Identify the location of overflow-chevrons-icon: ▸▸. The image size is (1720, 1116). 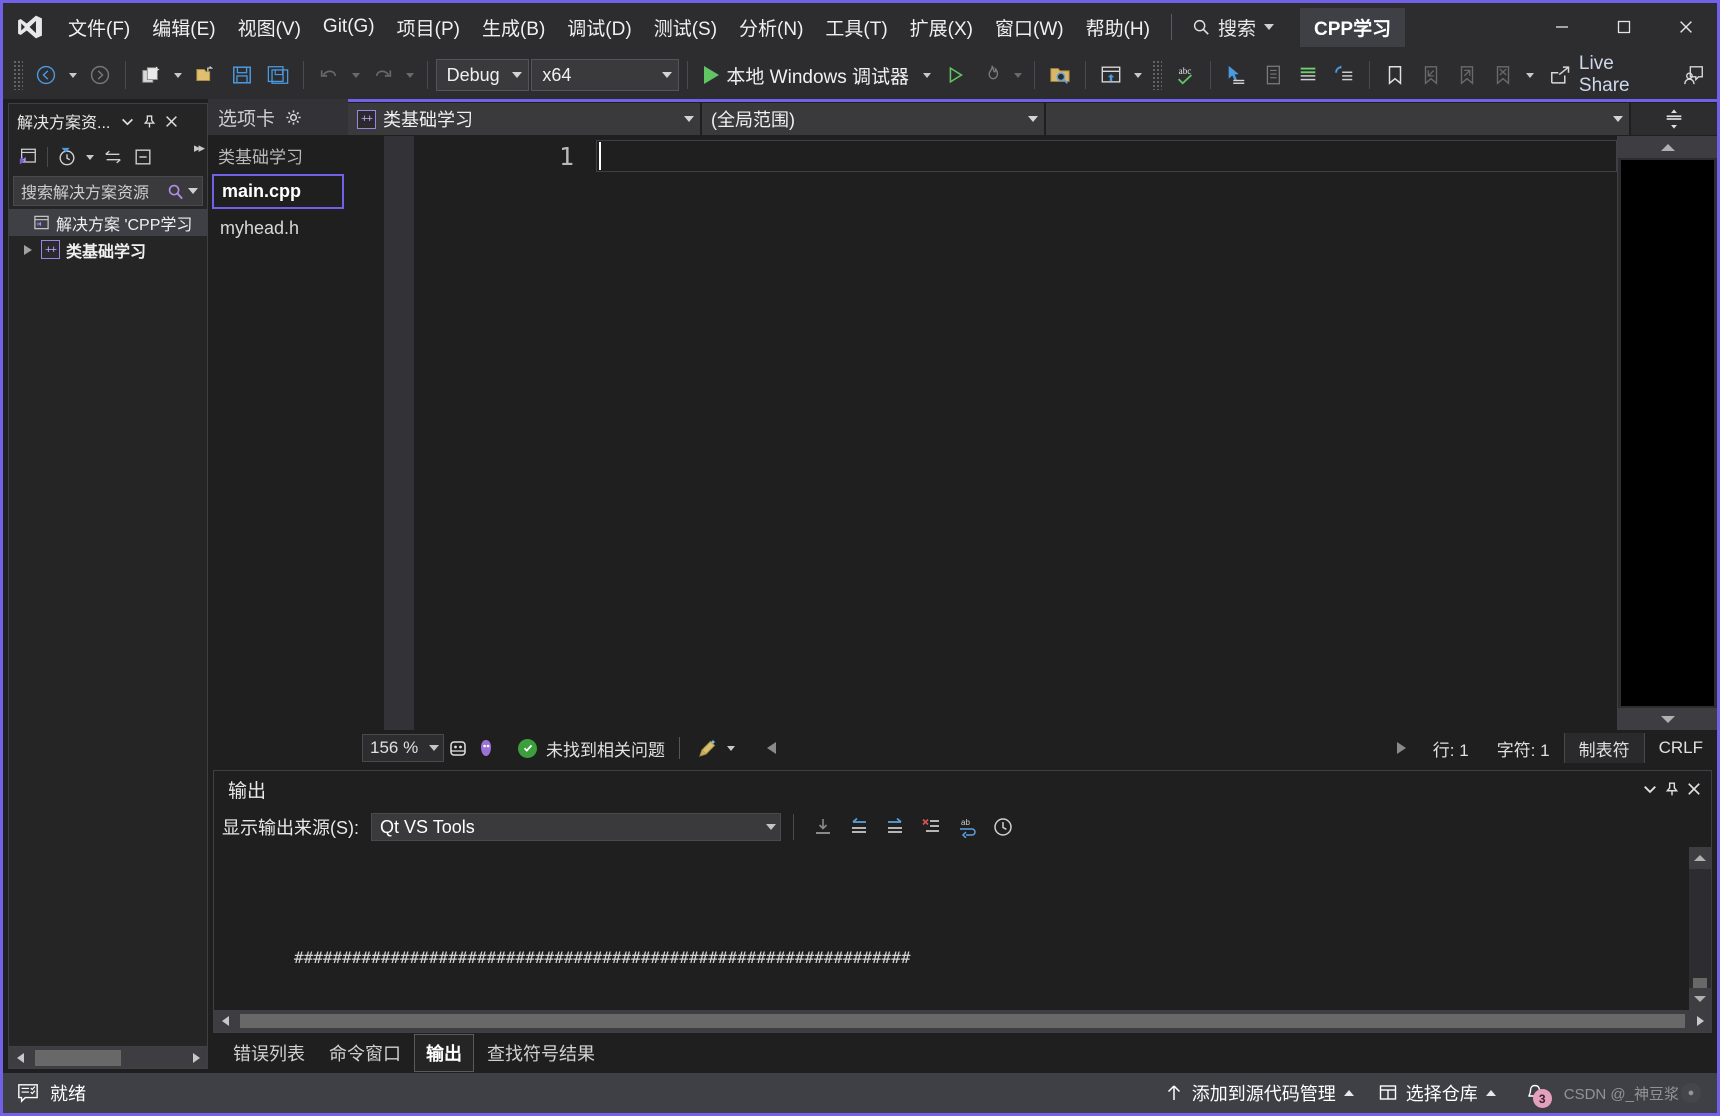
(199, 148).